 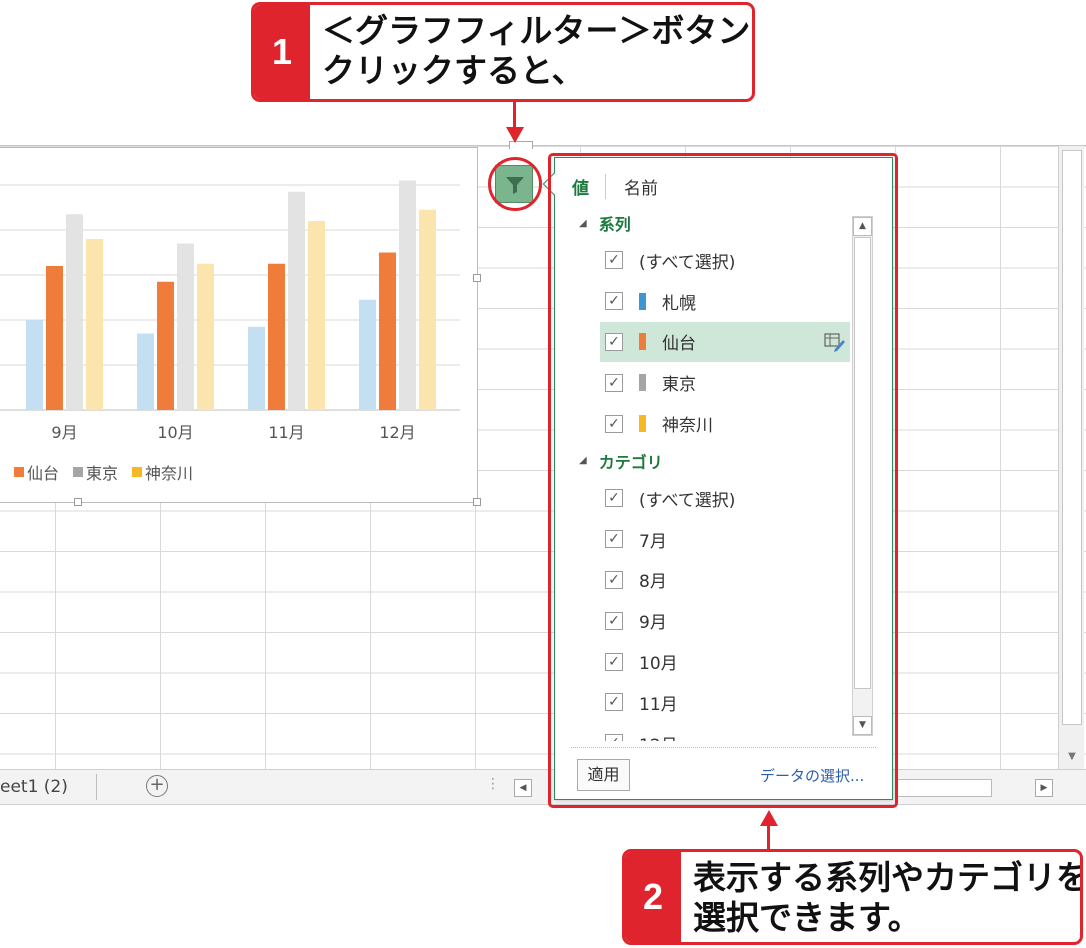 I want to click on bar-chart: 9月 10月 11月 12月, so click(x=230, y=311).